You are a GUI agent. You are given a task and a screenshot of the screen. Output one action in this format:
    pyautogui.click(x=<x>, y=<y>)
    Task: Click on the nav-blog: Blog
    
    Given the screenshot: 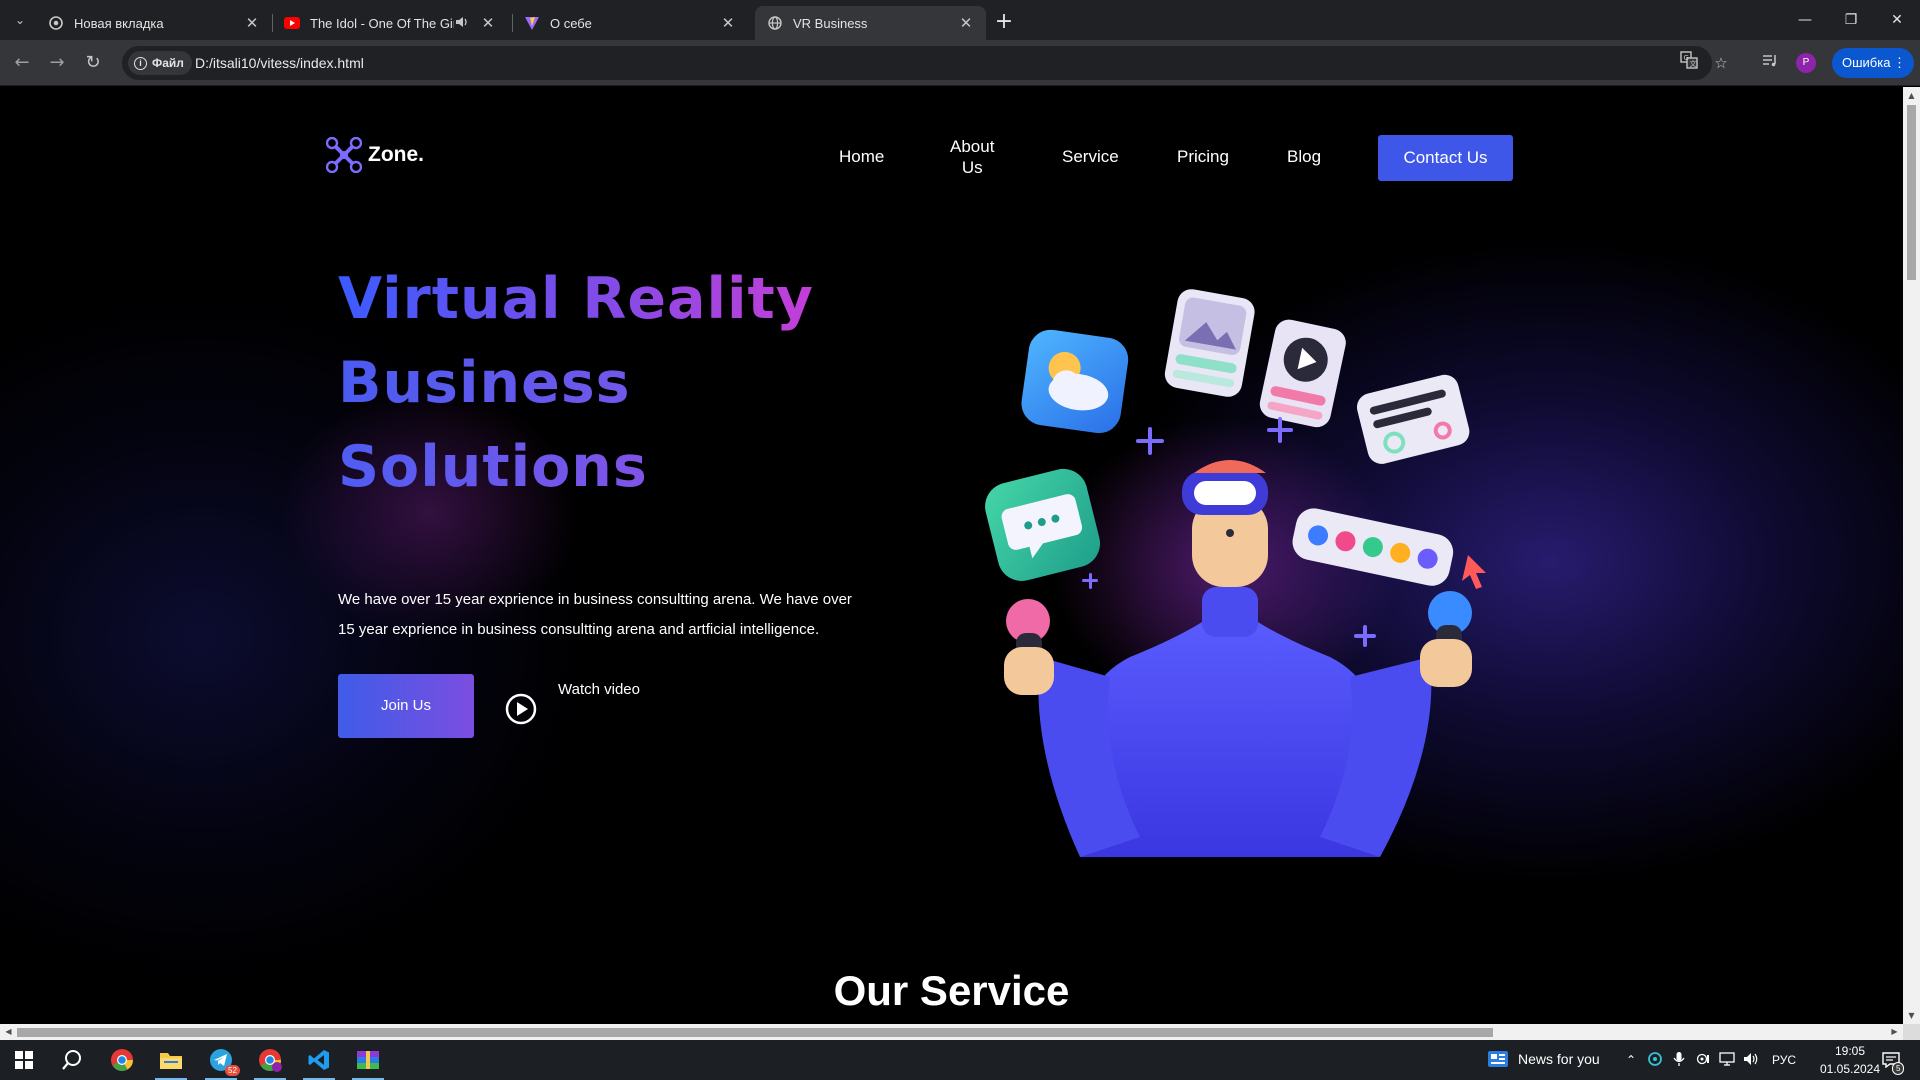 What is the action you would take?
    pyautogui.click(x=1304, y=157)
    